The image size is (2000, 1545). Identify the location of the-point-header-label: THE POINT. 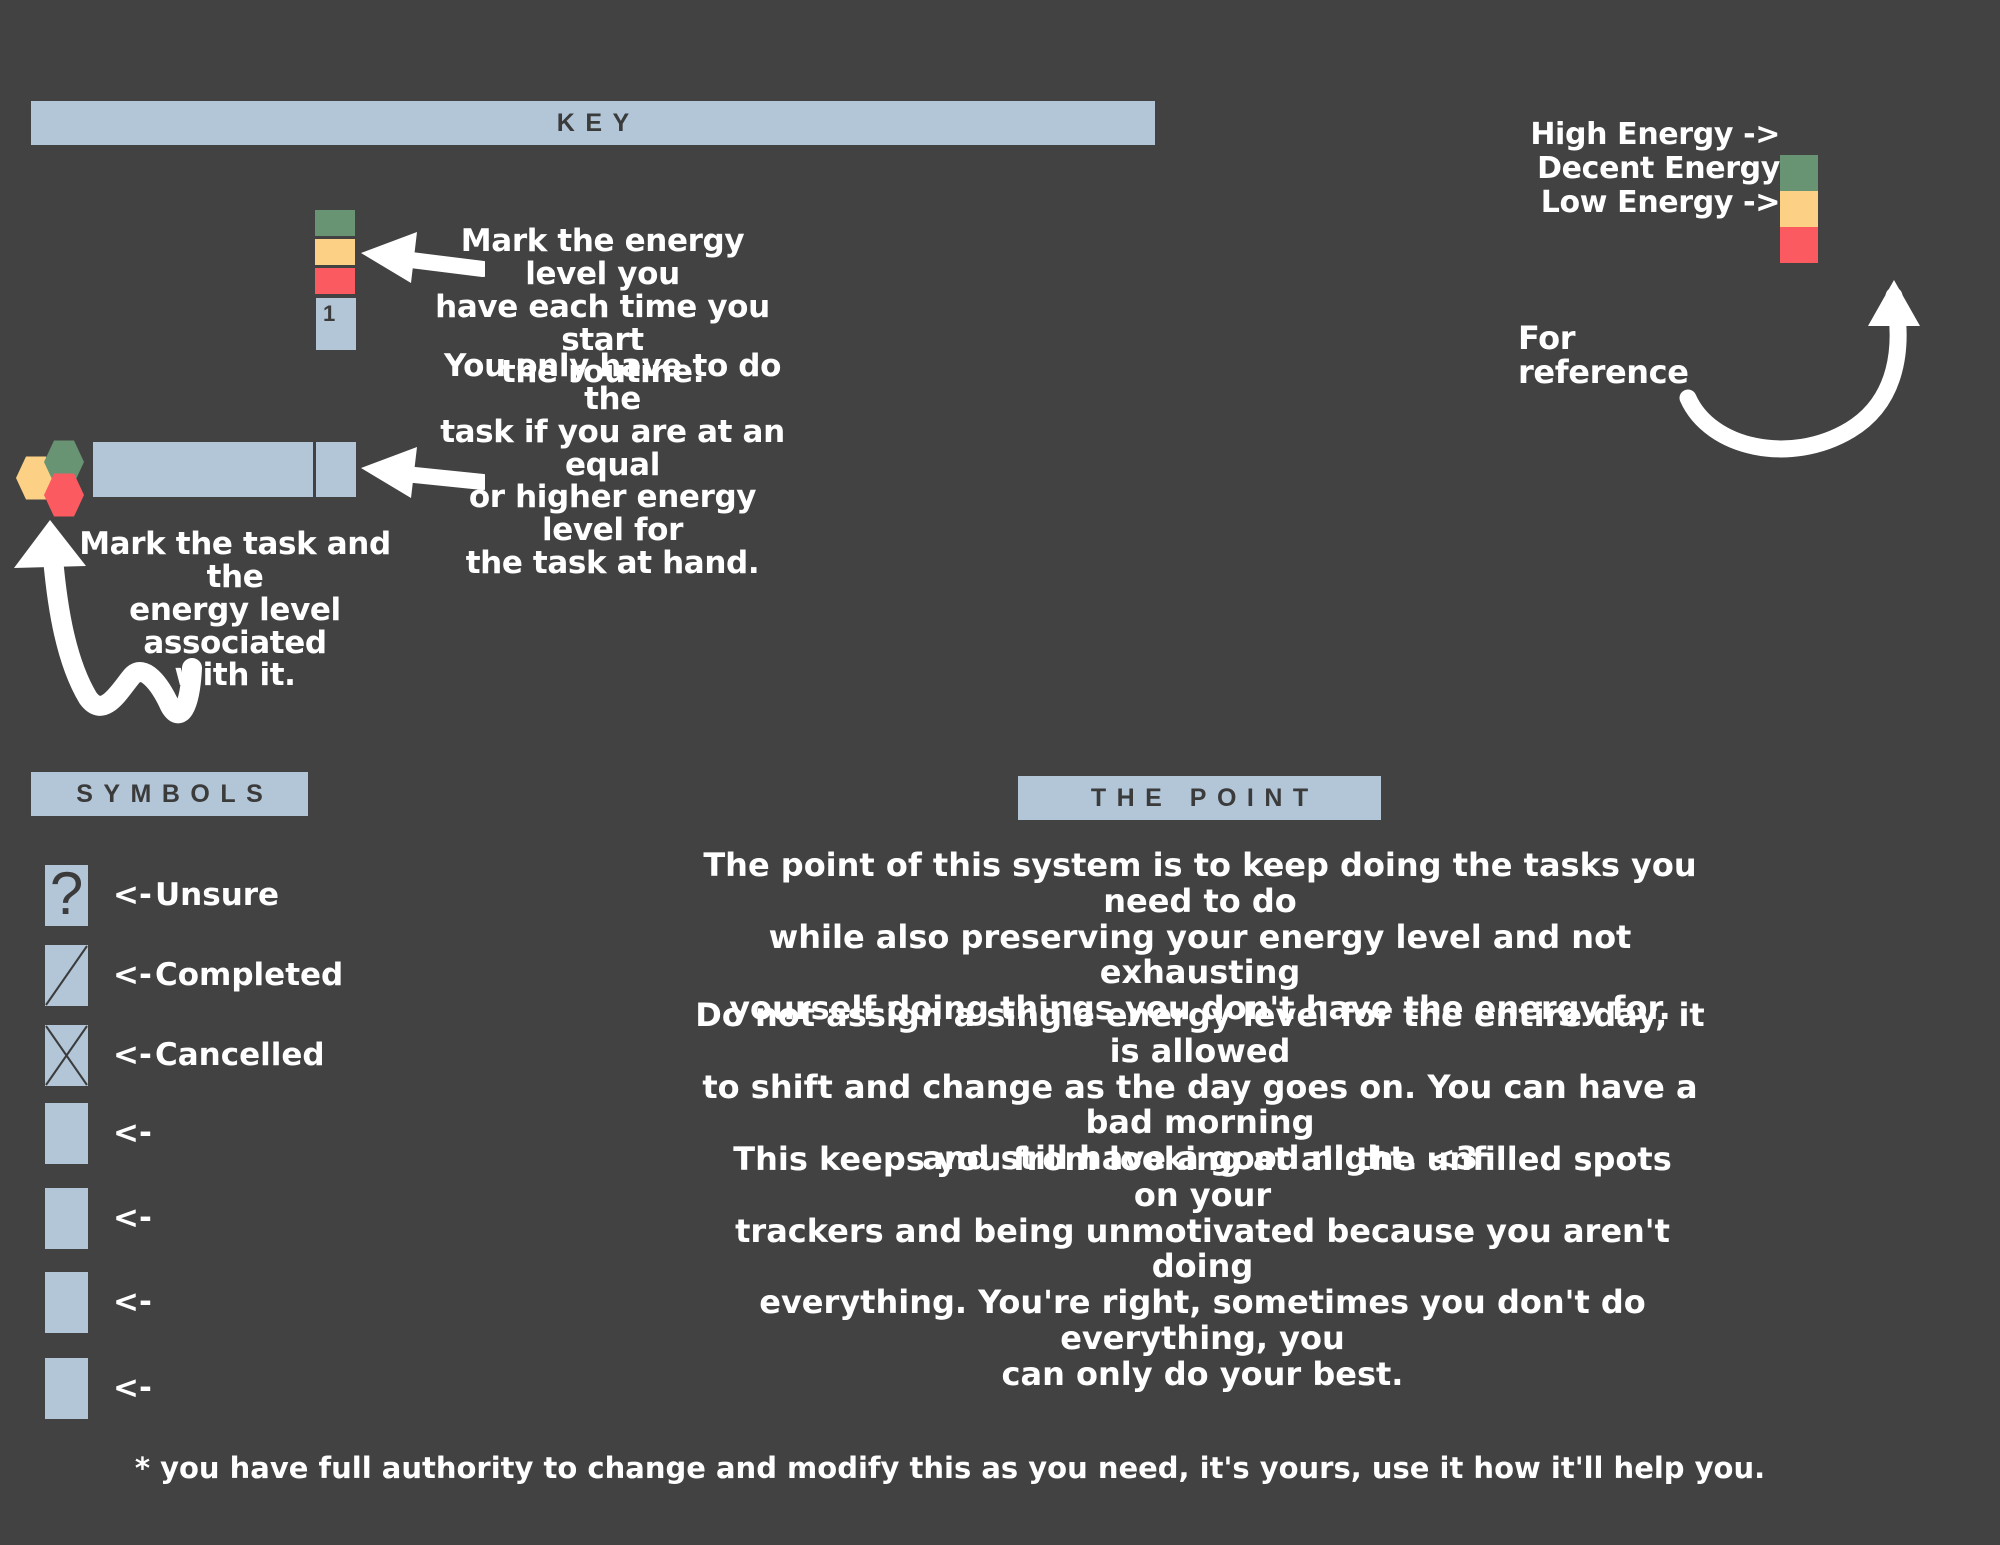
(1204, 797).